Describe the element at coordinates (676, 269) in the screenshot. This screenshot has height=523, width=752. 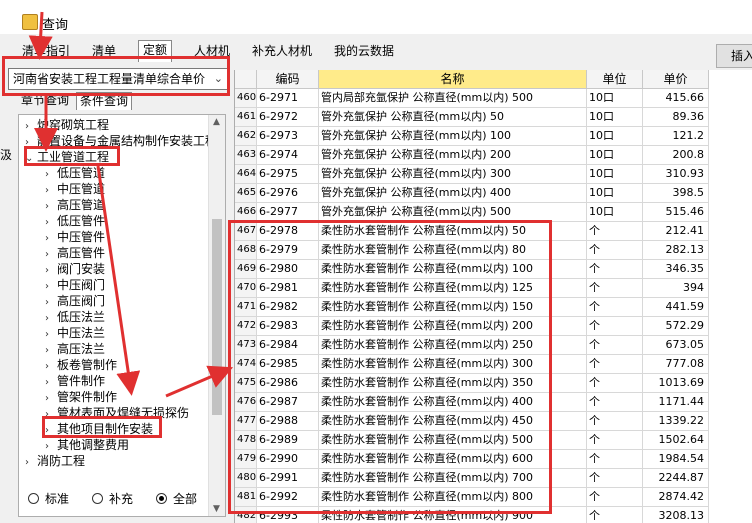
I see `cell-price: 346.35` at that location.